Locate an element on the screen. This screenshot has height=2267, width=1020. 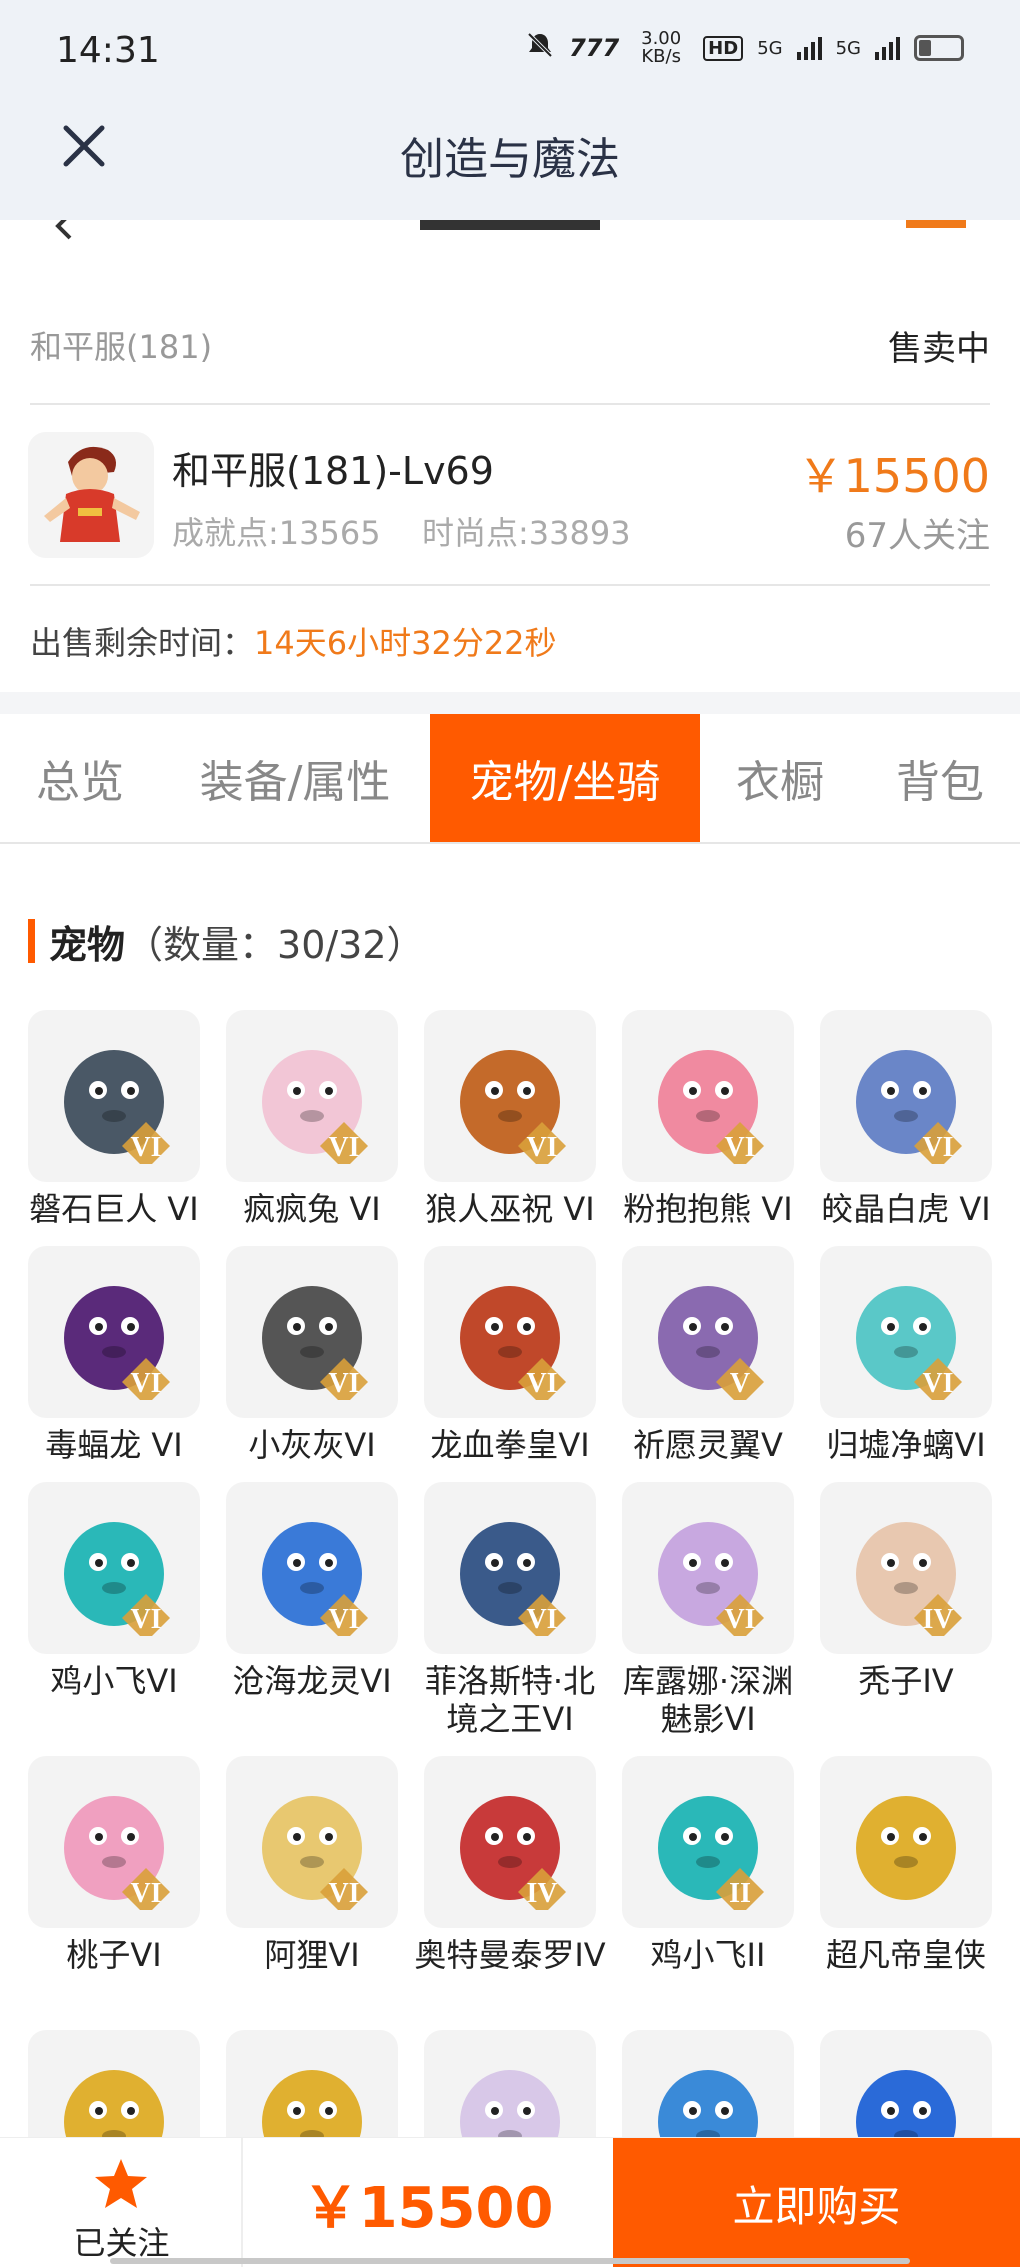
pet-item: VI 库露娜·深渊魅影VI is located at coordinates (708, 1610).